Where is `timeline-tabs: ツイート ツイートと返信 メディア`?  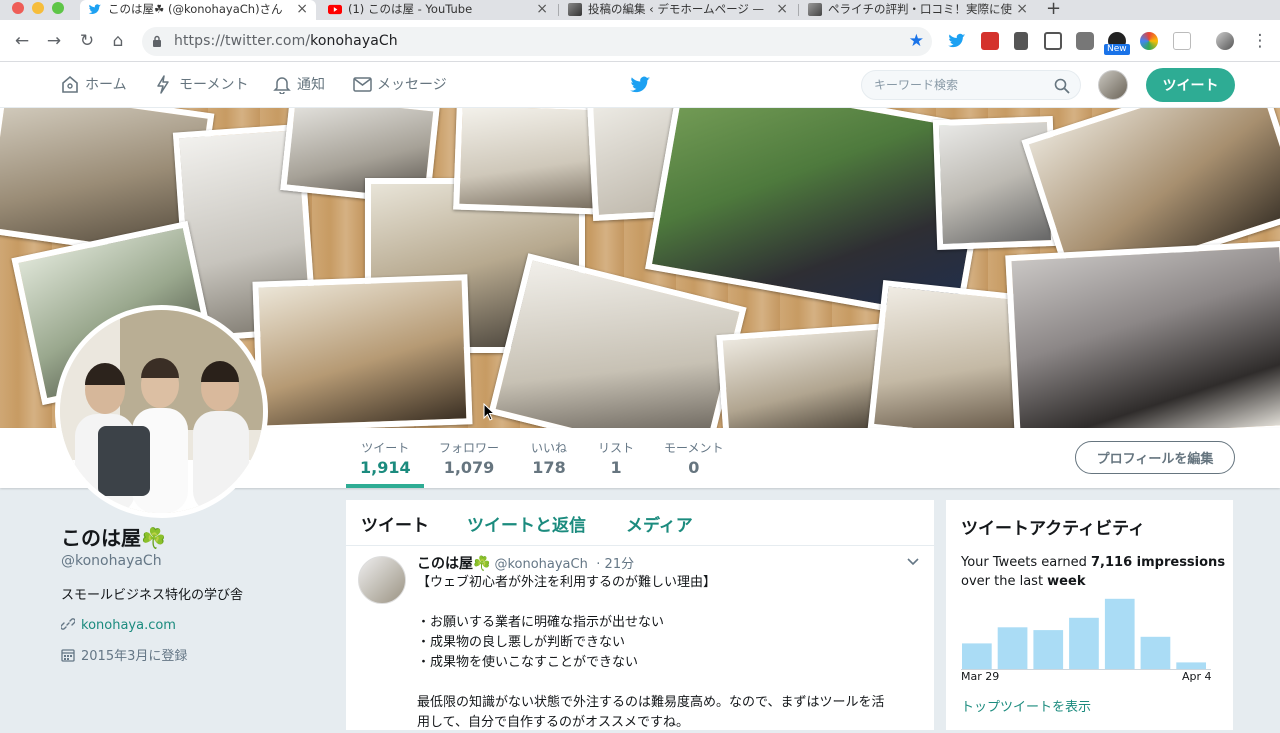 timeline-tabs: ツイート ツイートと返信 メディア is located at coordinates (640, 523).